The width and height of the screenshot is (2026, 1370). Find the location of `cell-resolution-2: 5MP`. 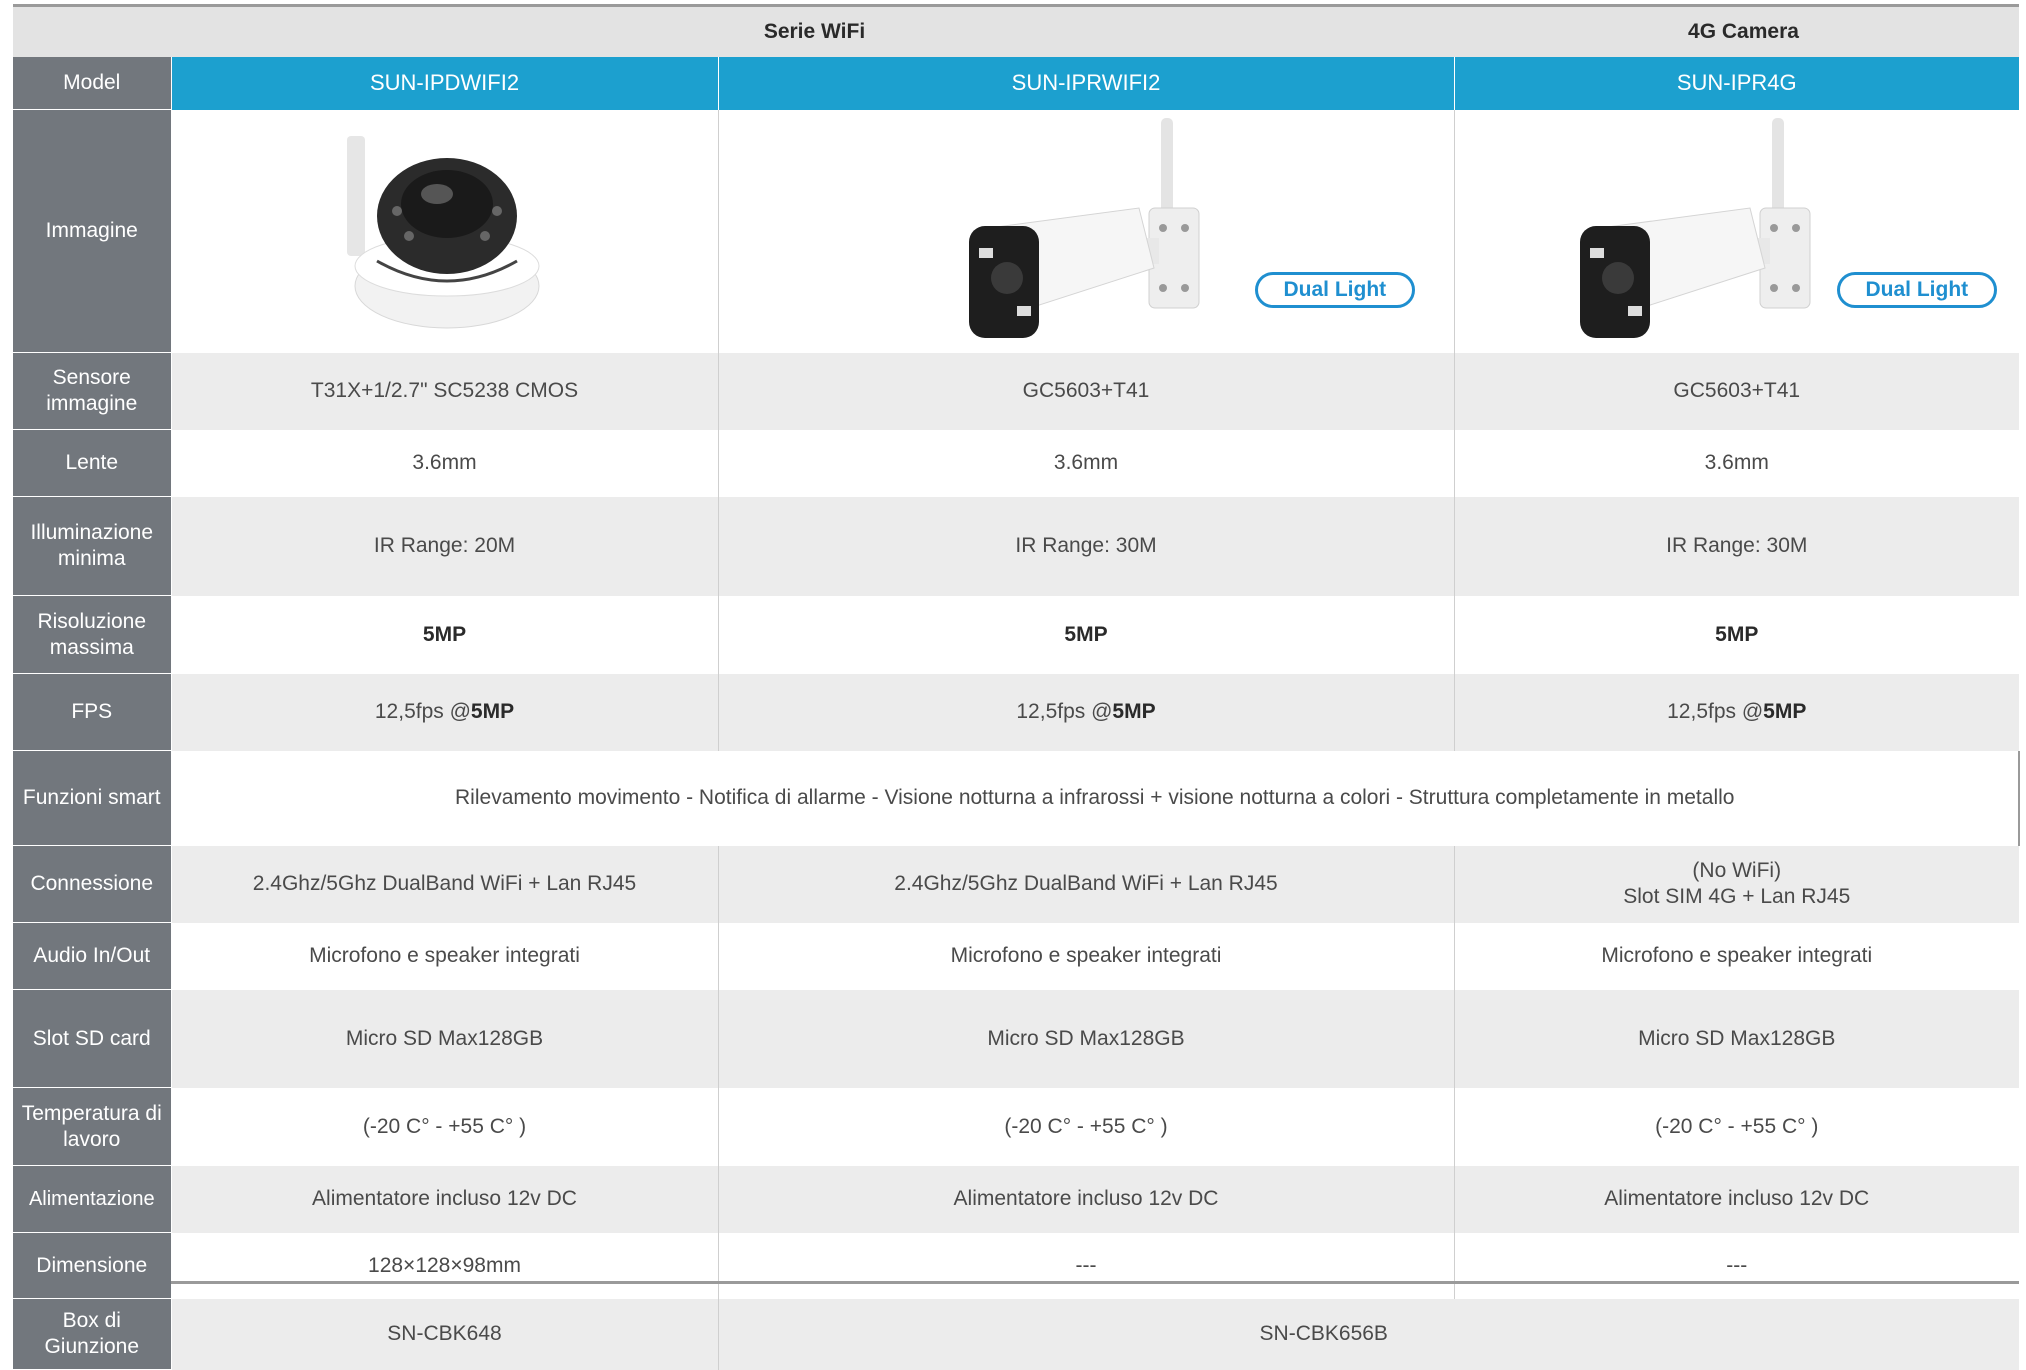

cell-resolution-2: 5MP is located at coordinates (1085, 634).